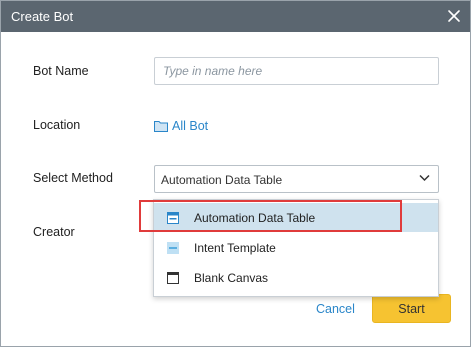 Image resolution: width=471 pixels, height=347 pixels. What do you see at coordinates (296, 277) in the screenshot?
I see `option-blank-canvas: Blank Canvas` at bounding box center [296, 277].